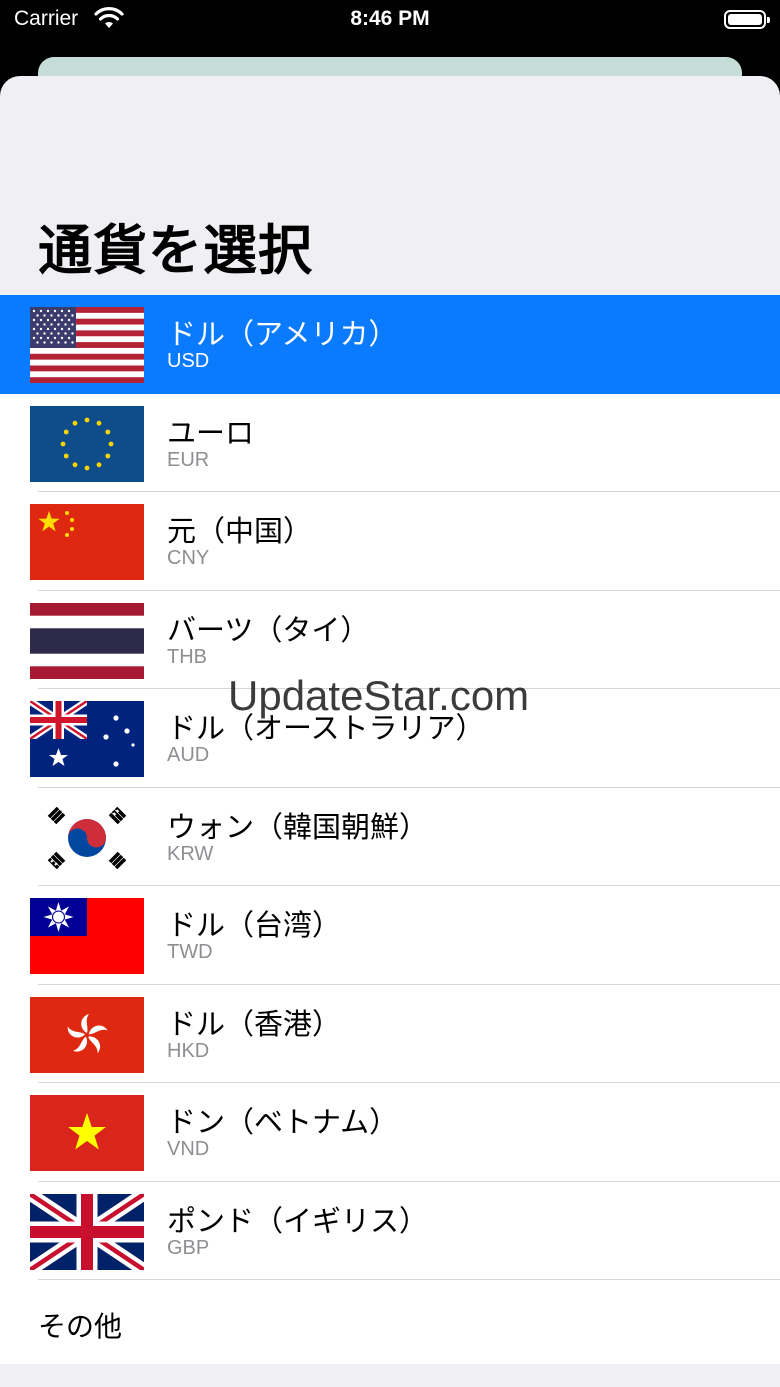  What do you see at coordinates (87, 1133) in the screenshot?
I see `vn-flag-icon` at bounding box center [87, 1133].